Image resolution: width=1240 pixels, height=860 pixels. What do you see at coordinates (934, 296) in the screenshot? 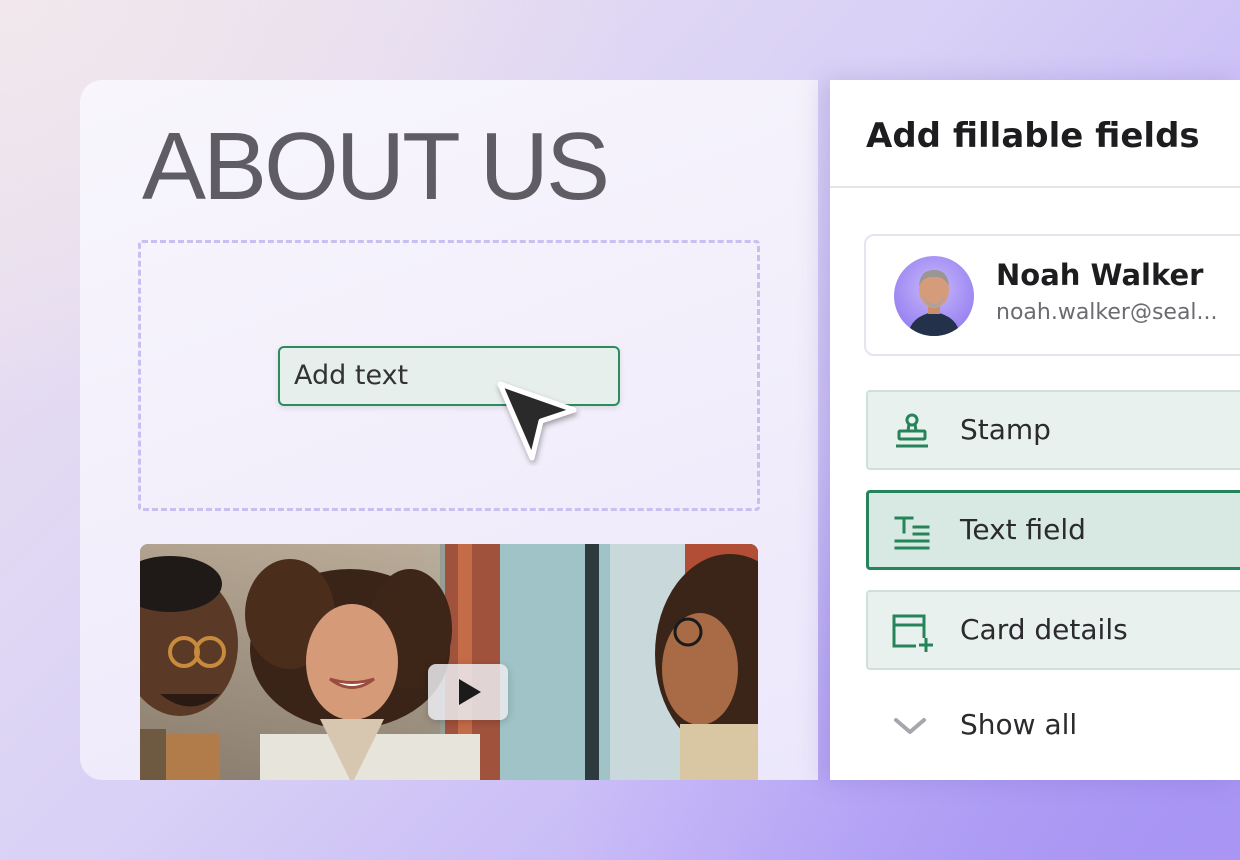
I see `avatar` at bounding box center [934, 296].